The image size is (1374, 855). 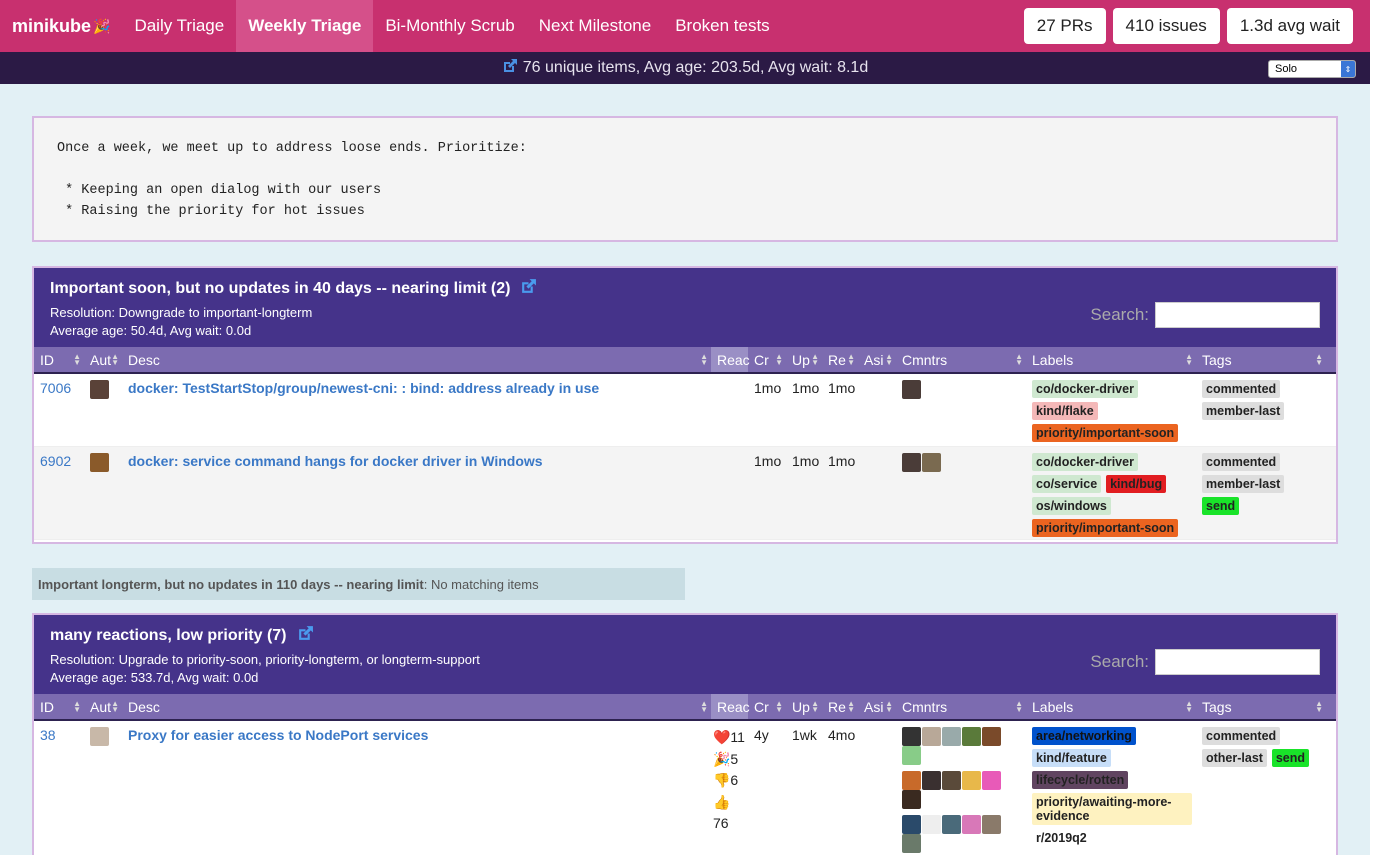 I want to click on stats-group: 27 PRs 410 issues 1.3d avg wait, so click(x=1188, y=26).